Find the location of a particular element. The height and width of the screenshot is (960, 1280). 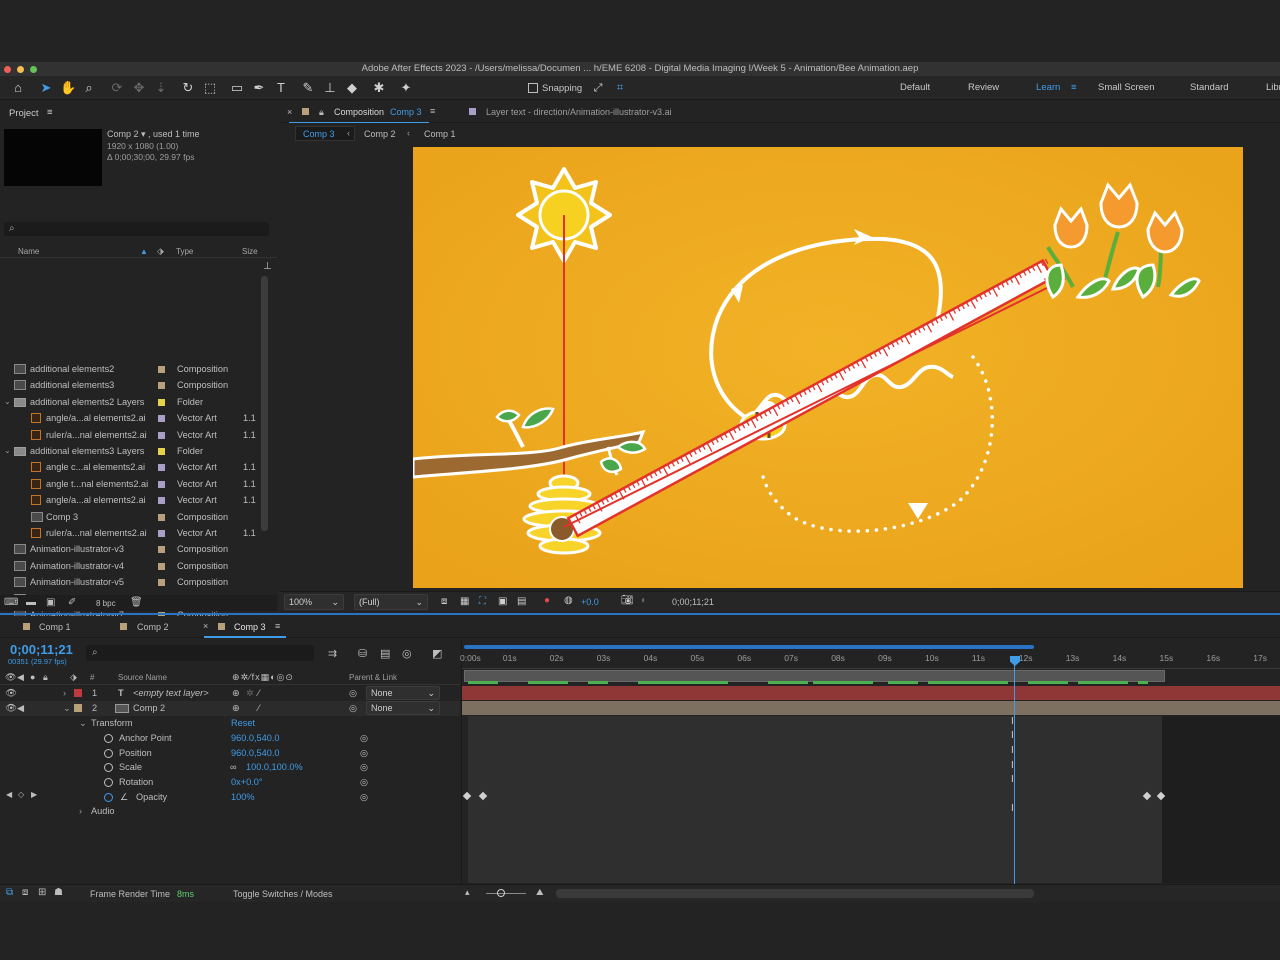

exposure-reset-icon: ◍ is located at coordinates (568, 600).